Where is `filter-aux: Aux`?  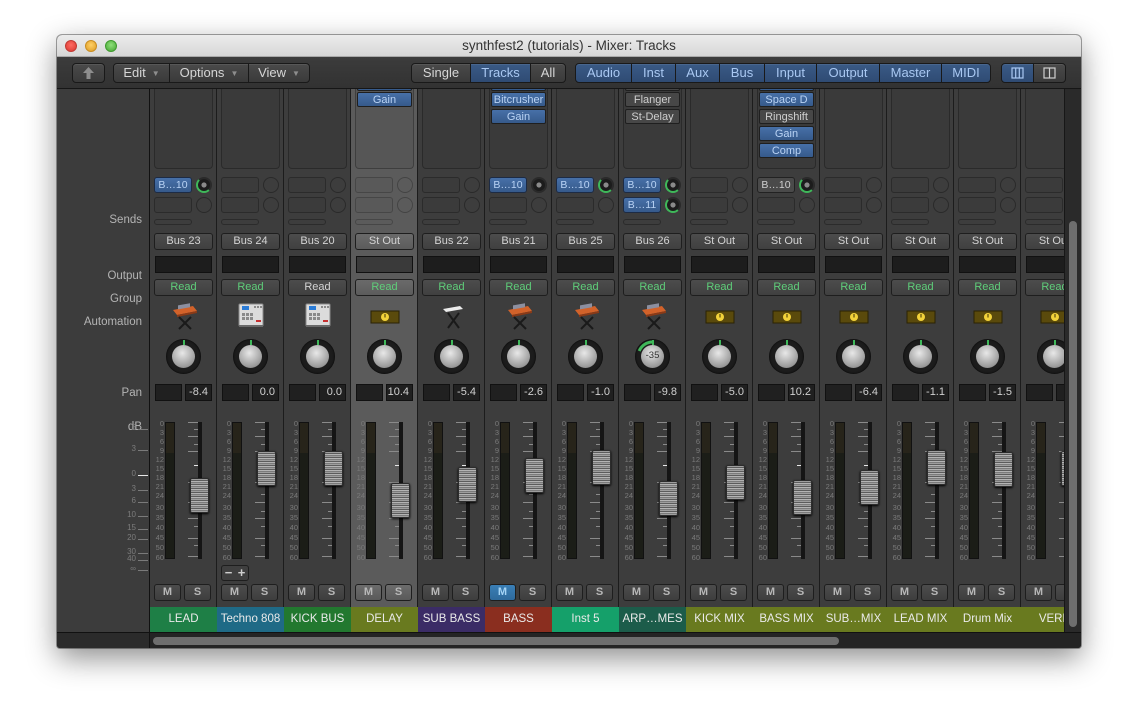
filter-aux: Aux is located at coordinates (697, 73).